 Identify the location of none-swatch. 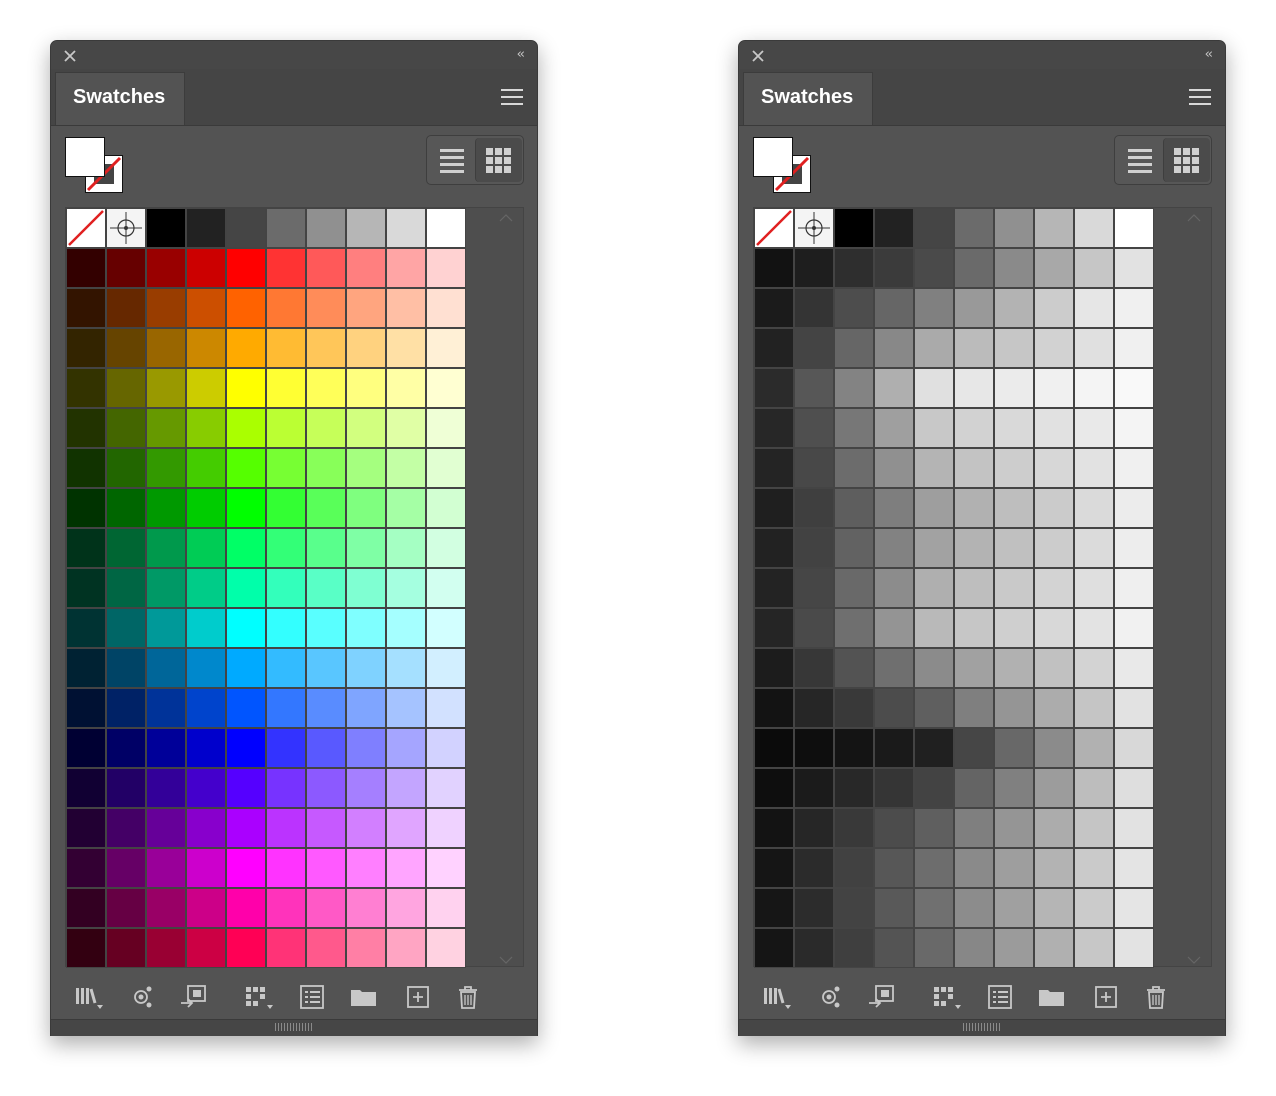
(774, 228).